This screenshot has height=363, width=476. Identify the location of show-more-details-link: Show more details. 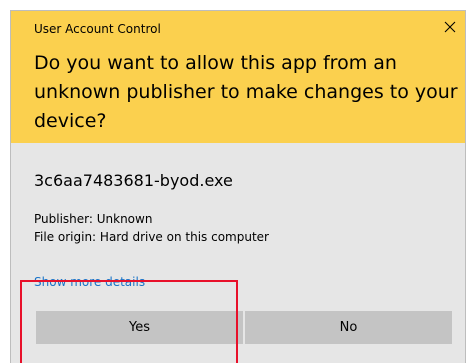
(89, 282).